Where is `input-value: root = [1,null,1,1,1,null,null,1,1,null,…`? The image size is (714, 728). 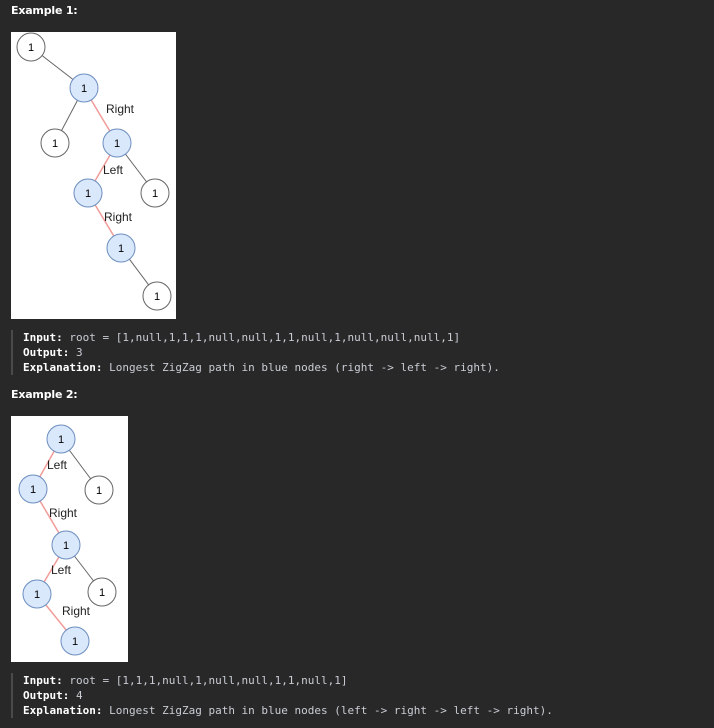
input-value: root = [1,null,1,1,1,null,null,1,1,null,… is located at coordinates (265, 337).